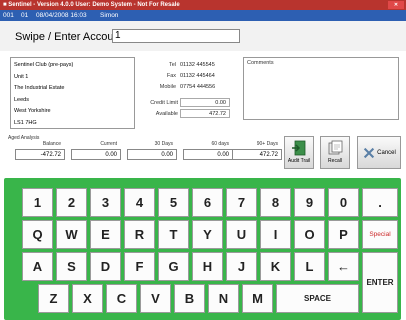 This screenshot has width=406, height=320. I want to click on key-2: 2, so click(71, 202).